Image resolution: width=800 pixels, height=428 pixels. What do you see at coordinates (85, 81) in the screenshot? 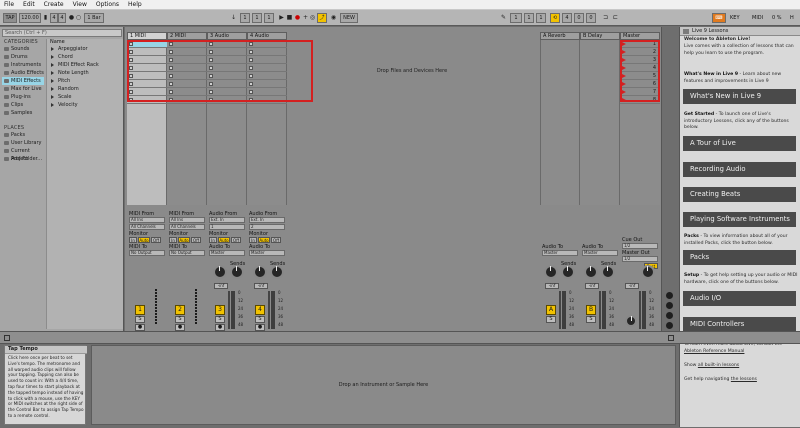
I see `list-item: Pitch` at bounding box center [85, 81].